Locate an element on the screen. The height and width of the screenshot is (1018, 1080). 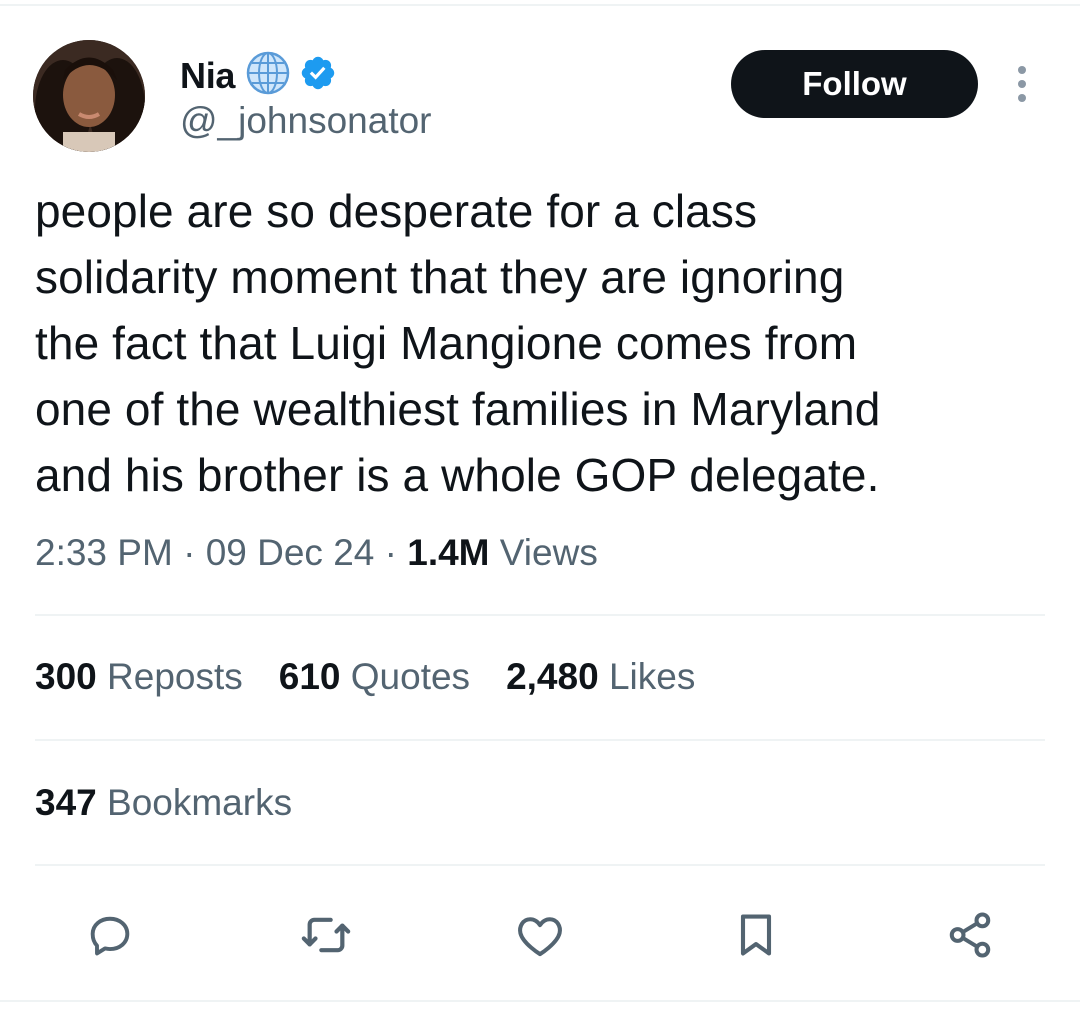
likes-stat: 2,480 Likes is located at coordinates (600, 677).